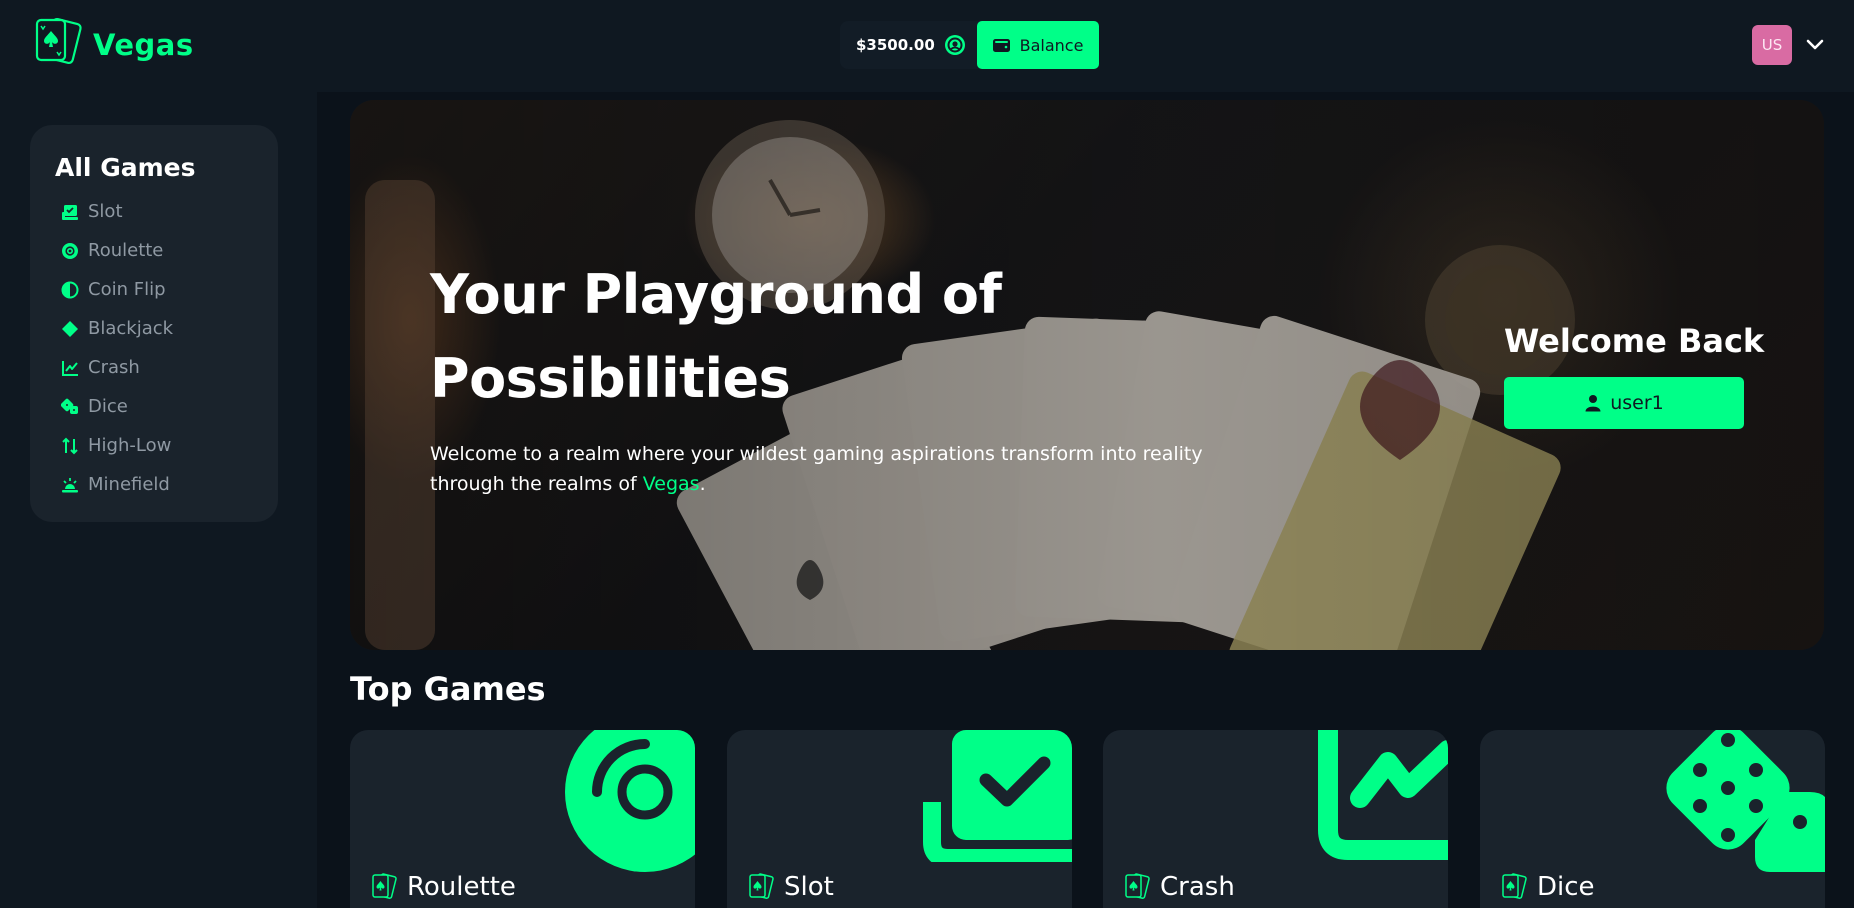 This screenshot has width=1854, height=908. I want to click on game-card-slot: Slot, so click(899, 819).